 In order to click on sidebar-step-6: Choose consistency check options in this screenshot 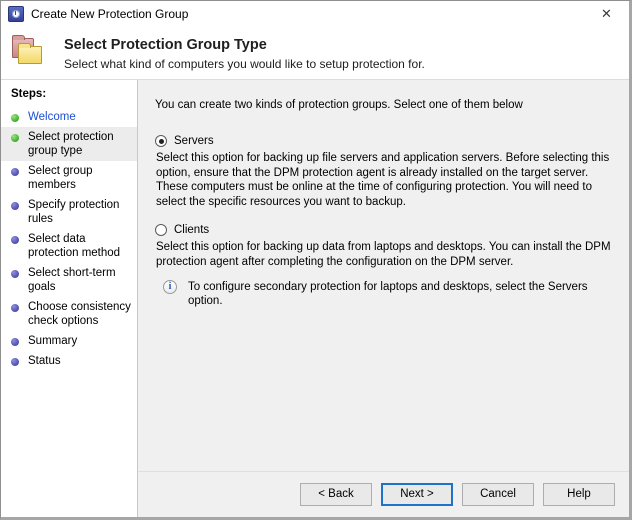, I will do `click(69, 314)`.